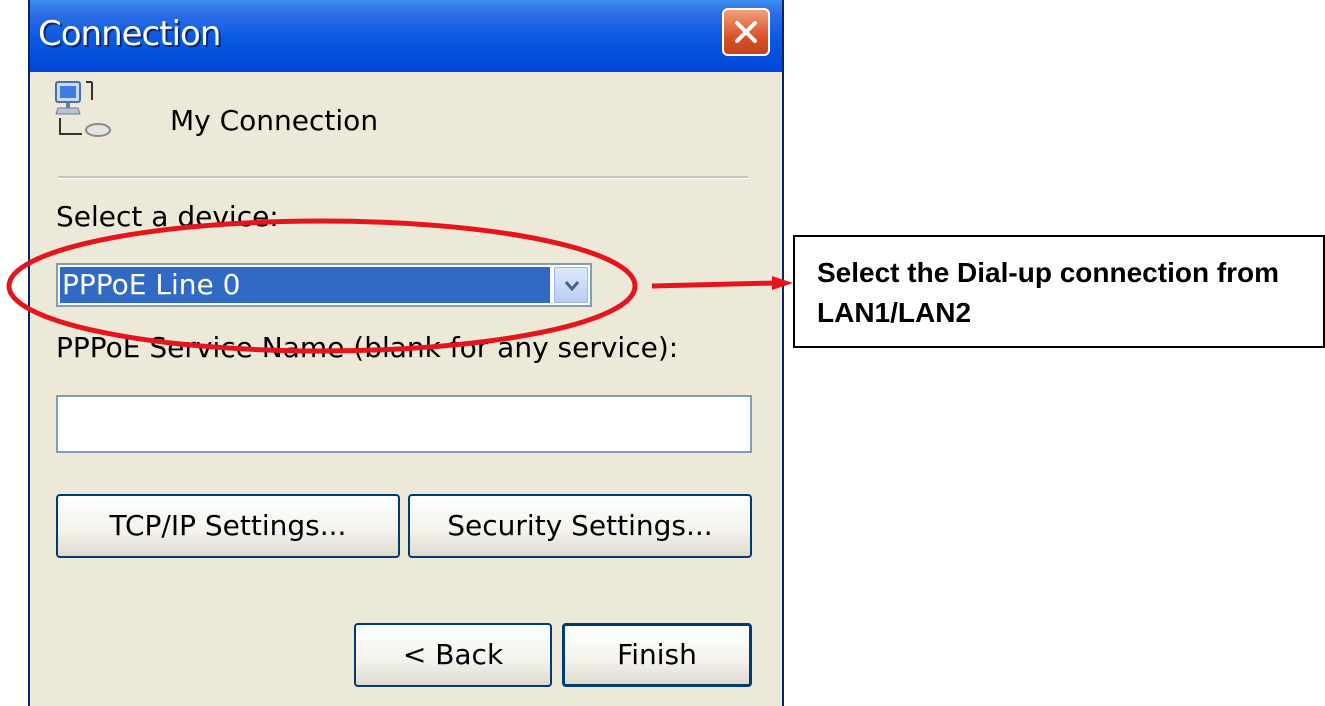 Image resolution: width=1325 pixels, height=706 pixels. I want to click on highlight-ellipse, so click(322, 286).